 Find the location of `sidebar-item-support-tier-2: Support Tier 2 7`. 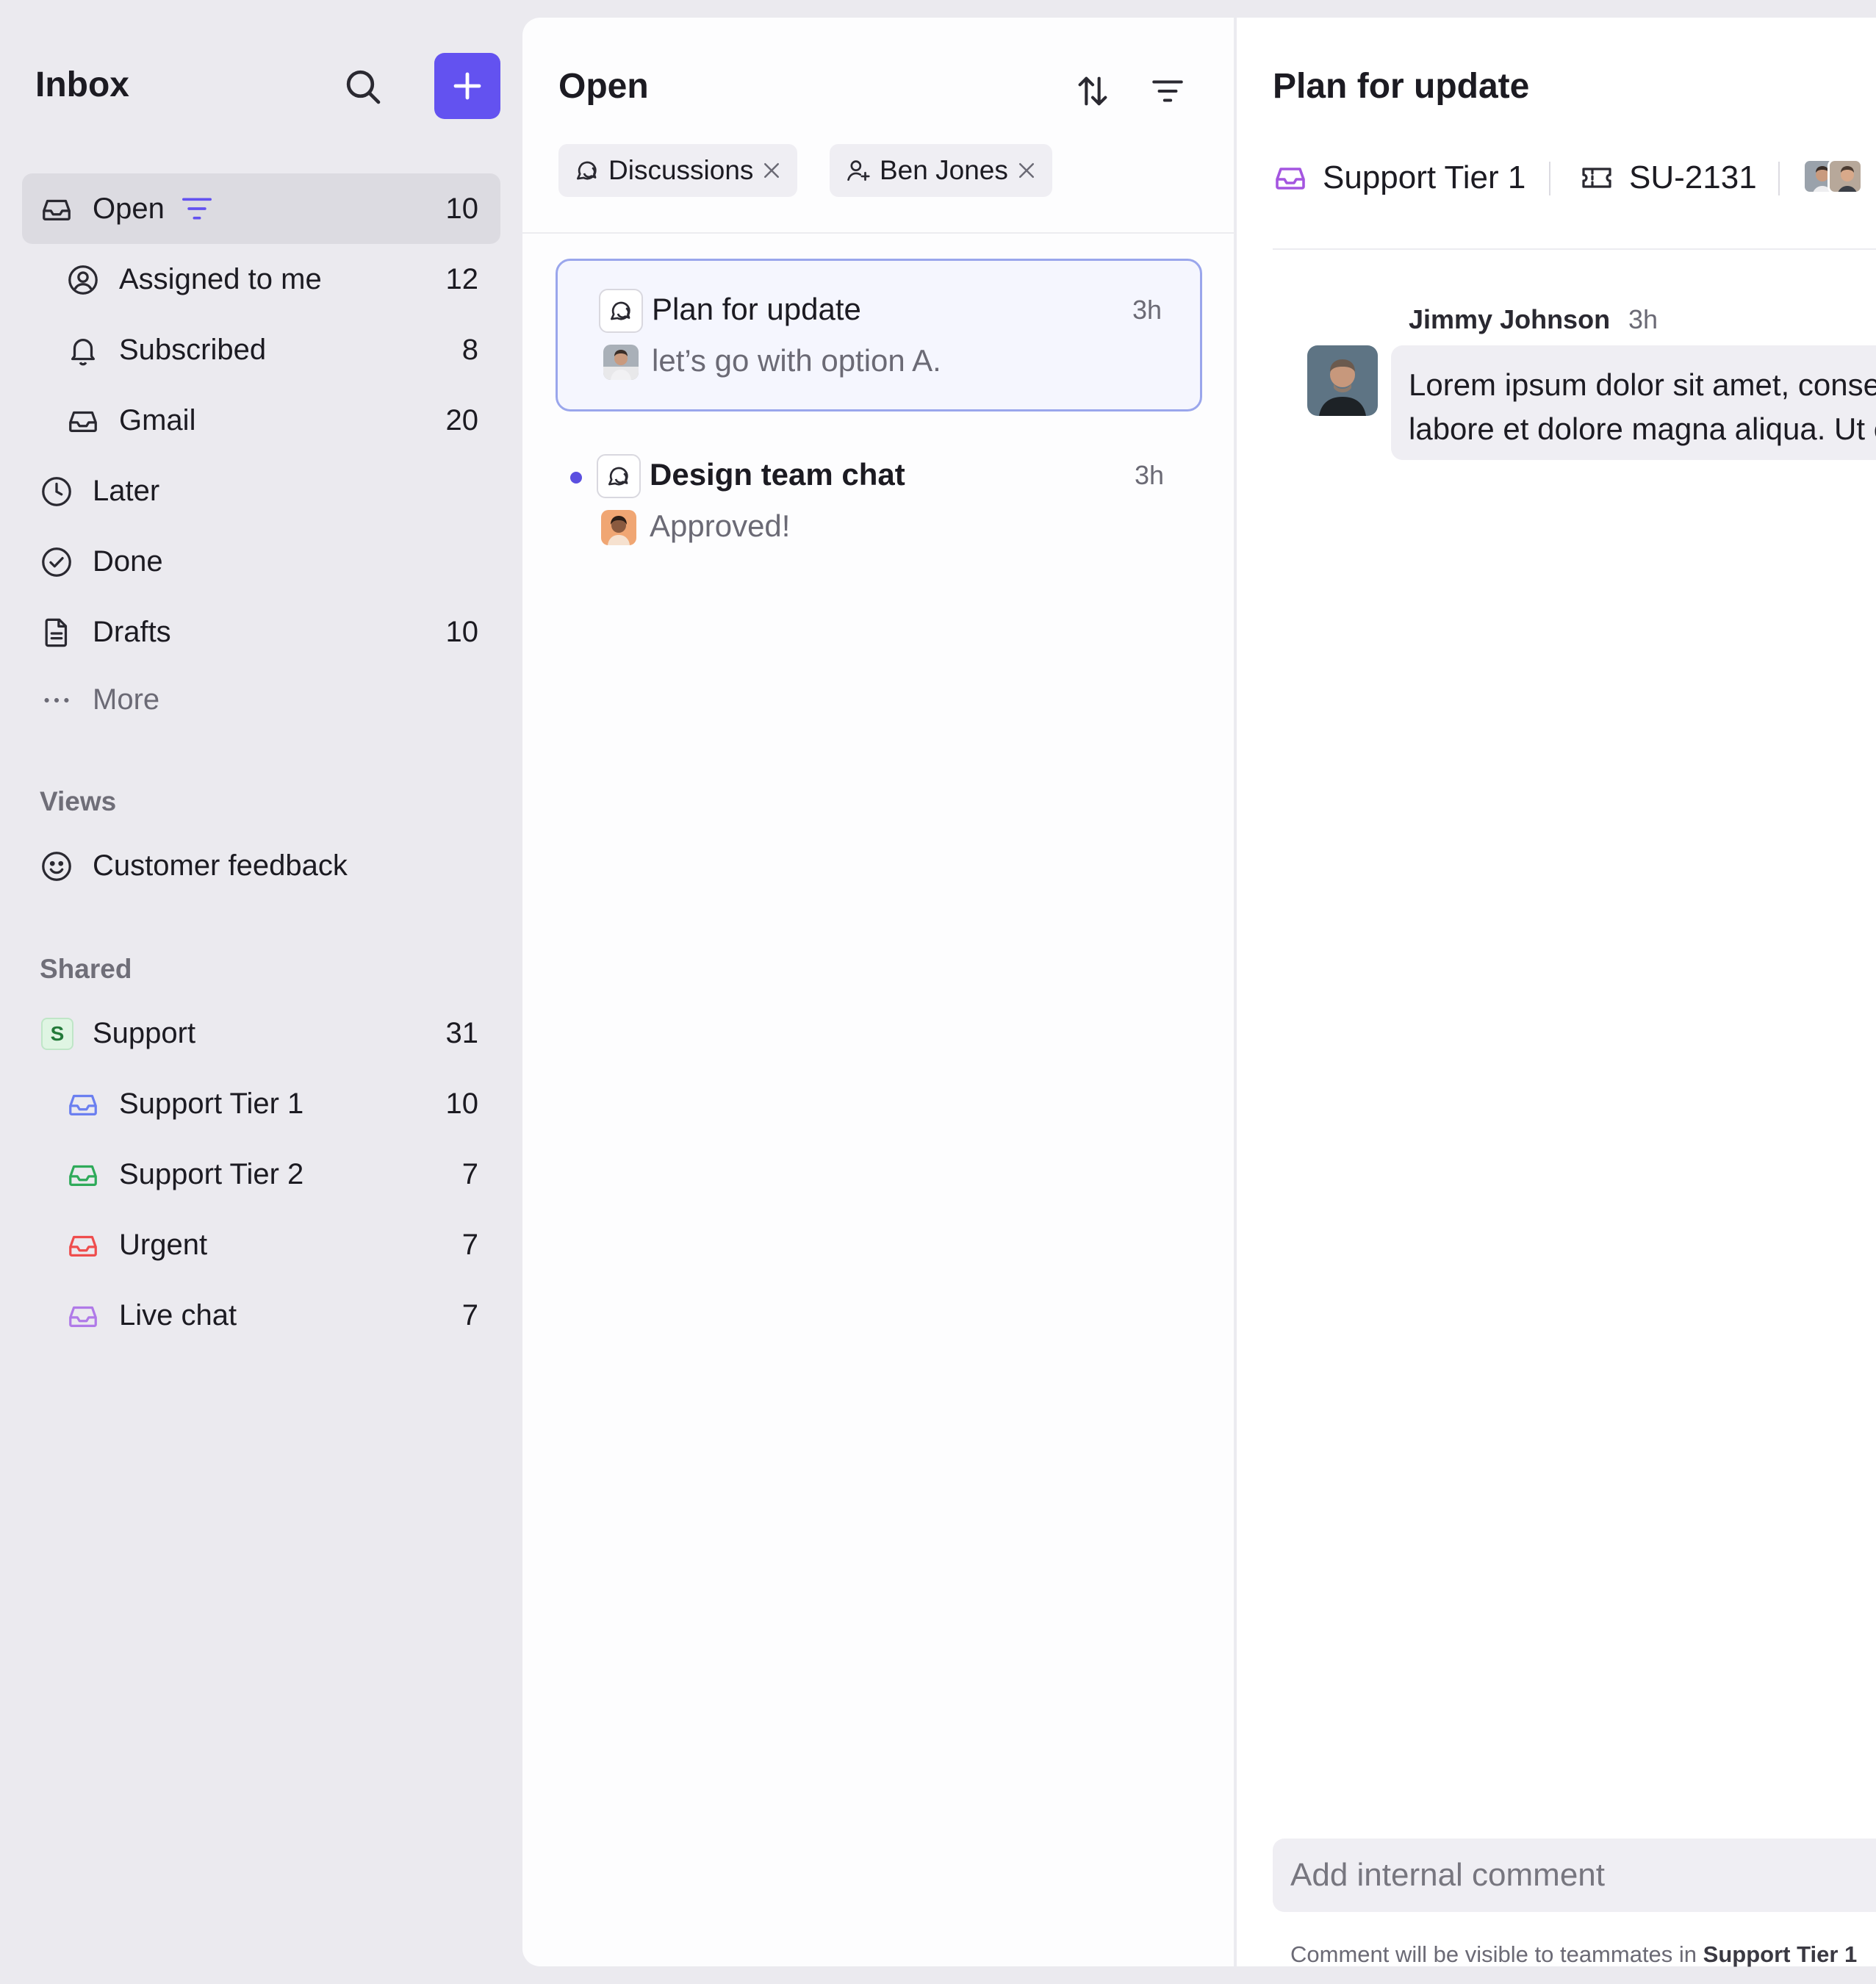

sidebar-item-support-tier-2: Support Tier 2 7 is located at coordinates (261, 1174).